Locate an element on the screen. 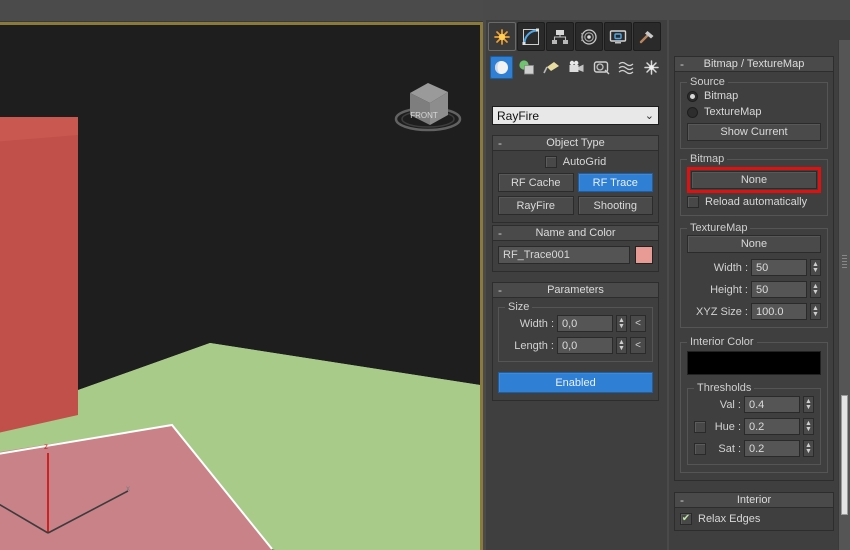  tm-xyzsize-input: 100.0 is located at coordinates (779, 311).